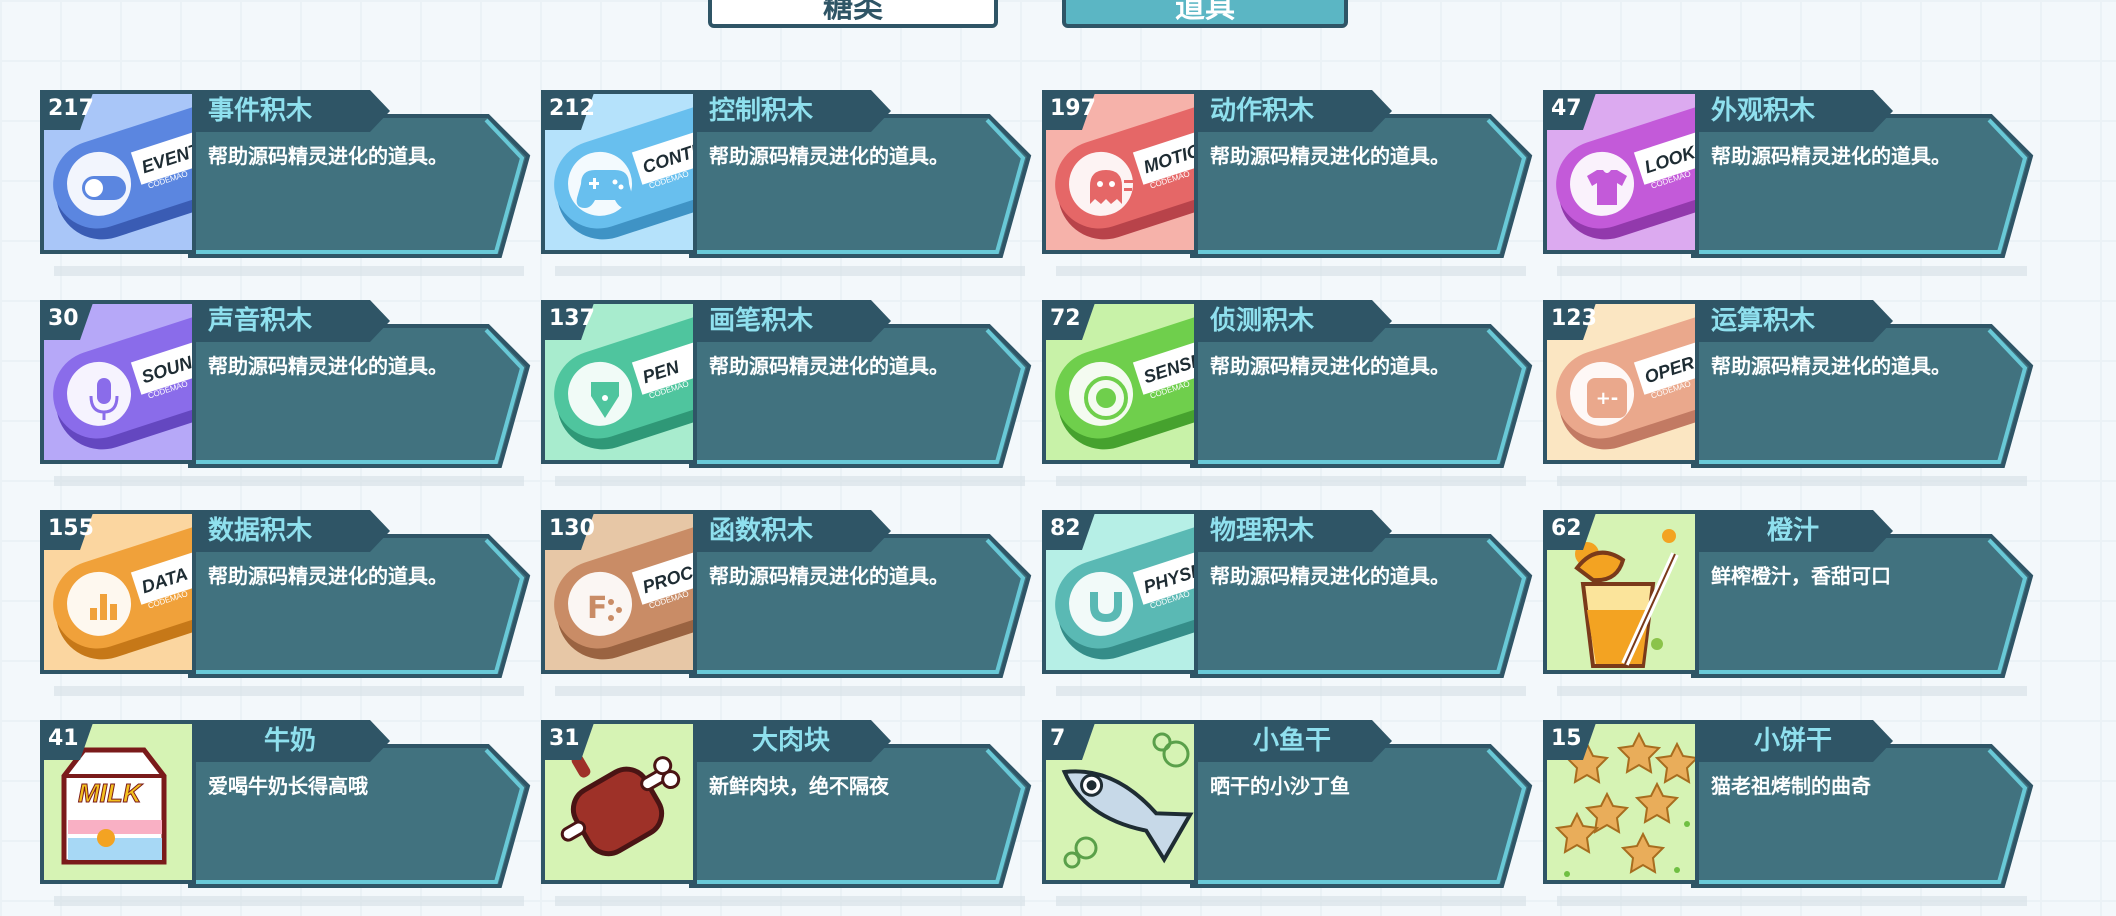 The height and width of the screenshot is (916, 2116). I want to click on item-card: 大肉块 新鲜肉块，绝不隔夜 31, so click(786, 813).